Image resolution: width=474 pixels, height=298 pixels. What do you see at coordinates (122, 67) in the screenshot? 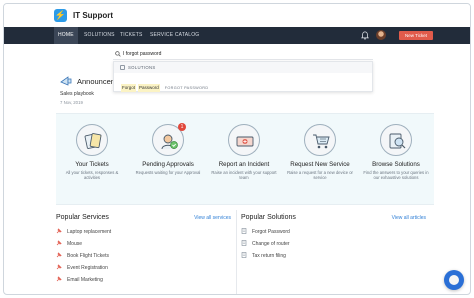
I see `solutions-book-icon` at bounding box center [122, 67].